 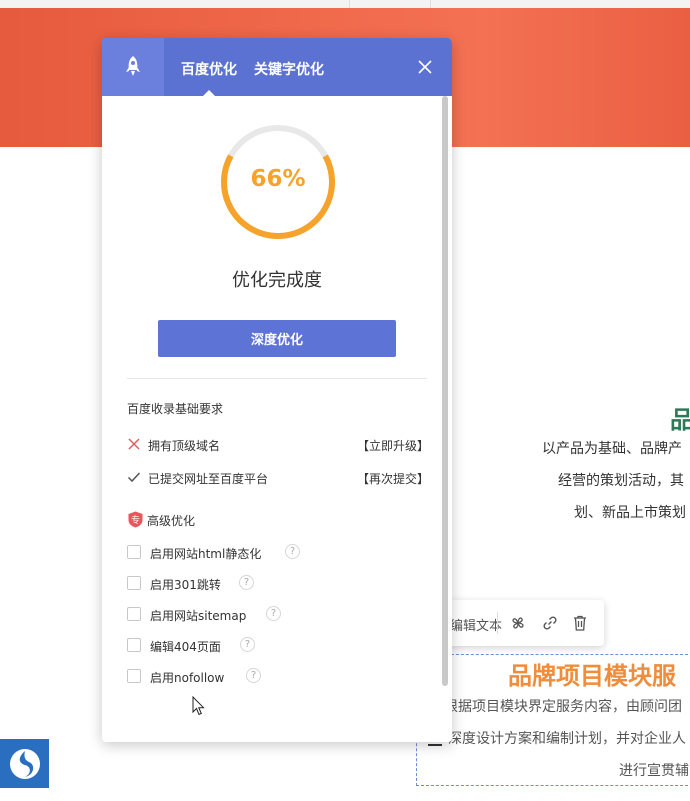 What do you see at coordinates (497, 623) in the screenshot?
I see `toolbar-divider` at bounding box center [497, 623].